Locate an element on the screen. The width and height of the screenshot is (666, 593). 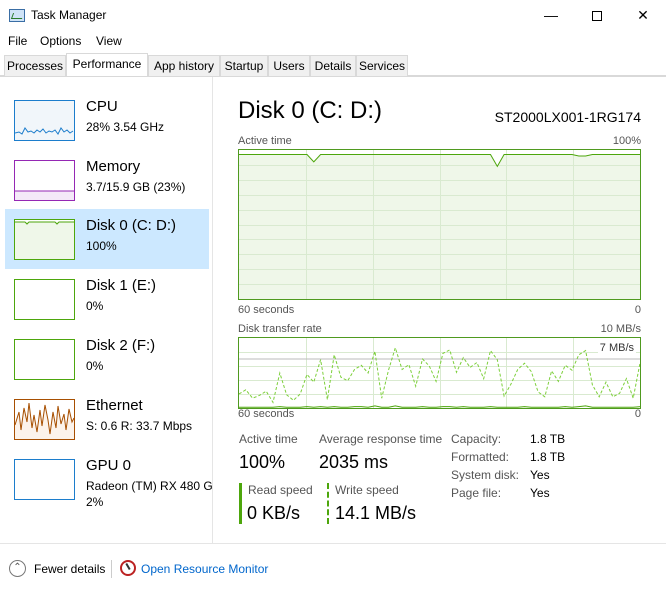
gpu-thumbnail-graph is located at coordinates (44, 479).